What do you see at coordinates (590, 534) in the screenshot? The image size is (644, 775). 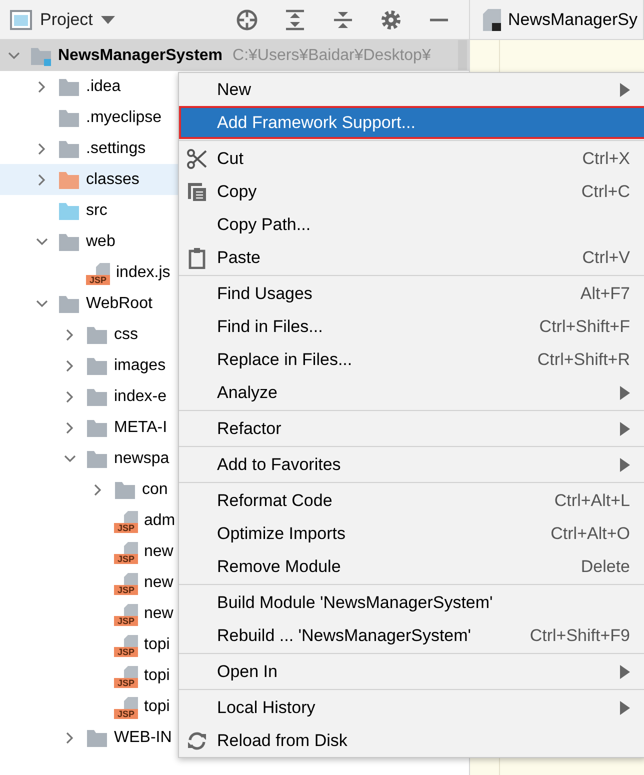 I see `shortcut-text: Ctrl+Alt+O` at bounding box center [590, 534].